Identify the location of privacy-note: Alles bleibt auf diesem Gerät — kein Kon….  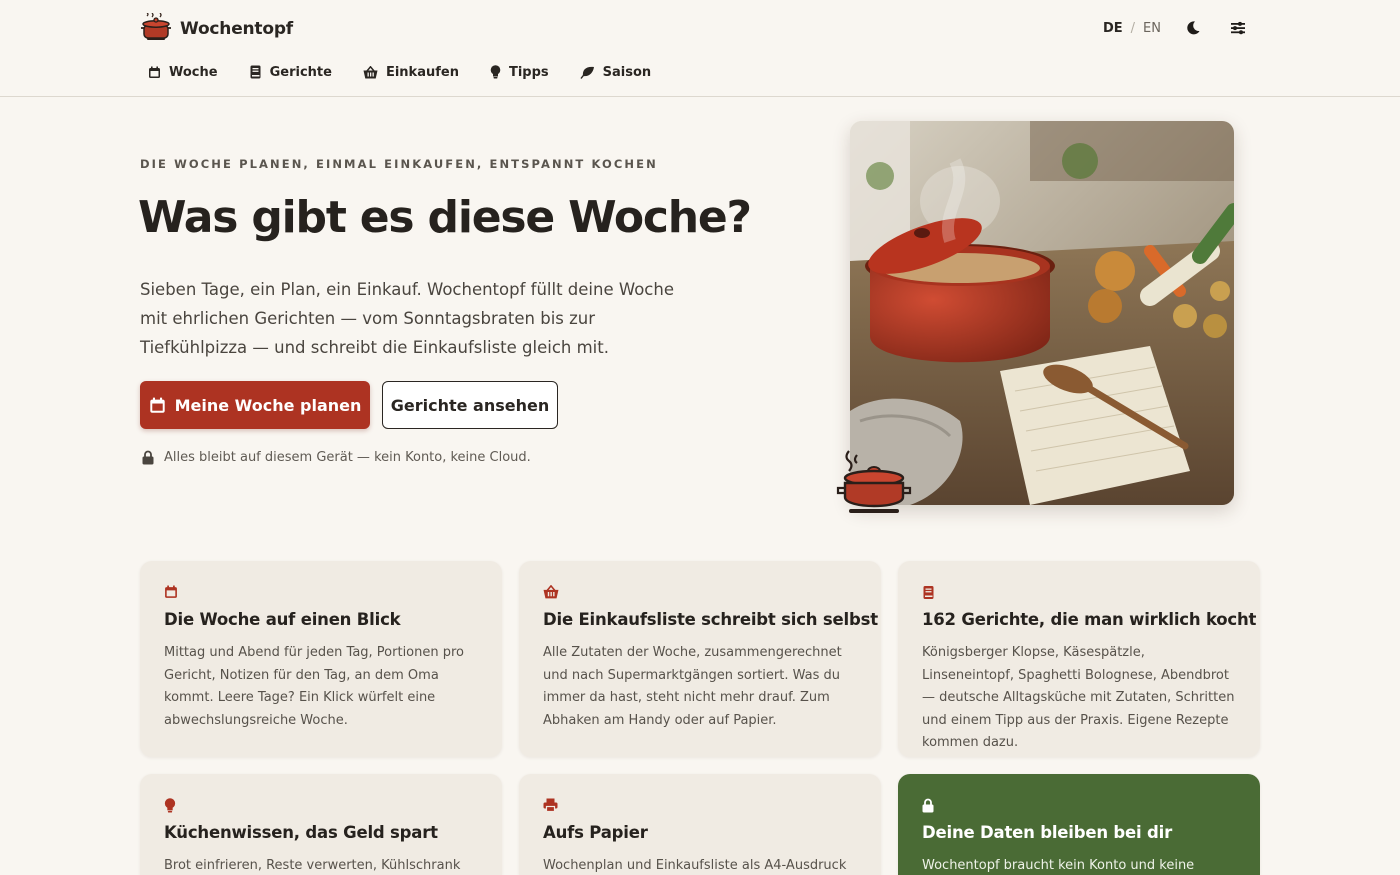
(336, 457).